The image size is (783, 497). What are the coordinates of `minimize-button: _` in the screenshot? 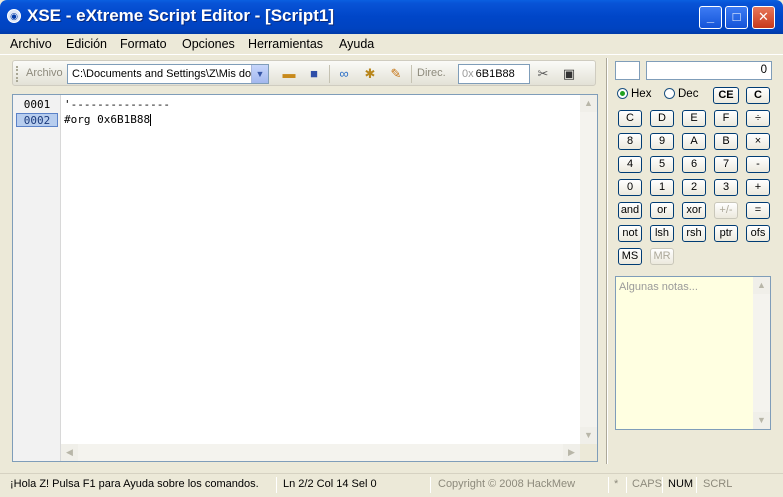 It's located at (710, 17).